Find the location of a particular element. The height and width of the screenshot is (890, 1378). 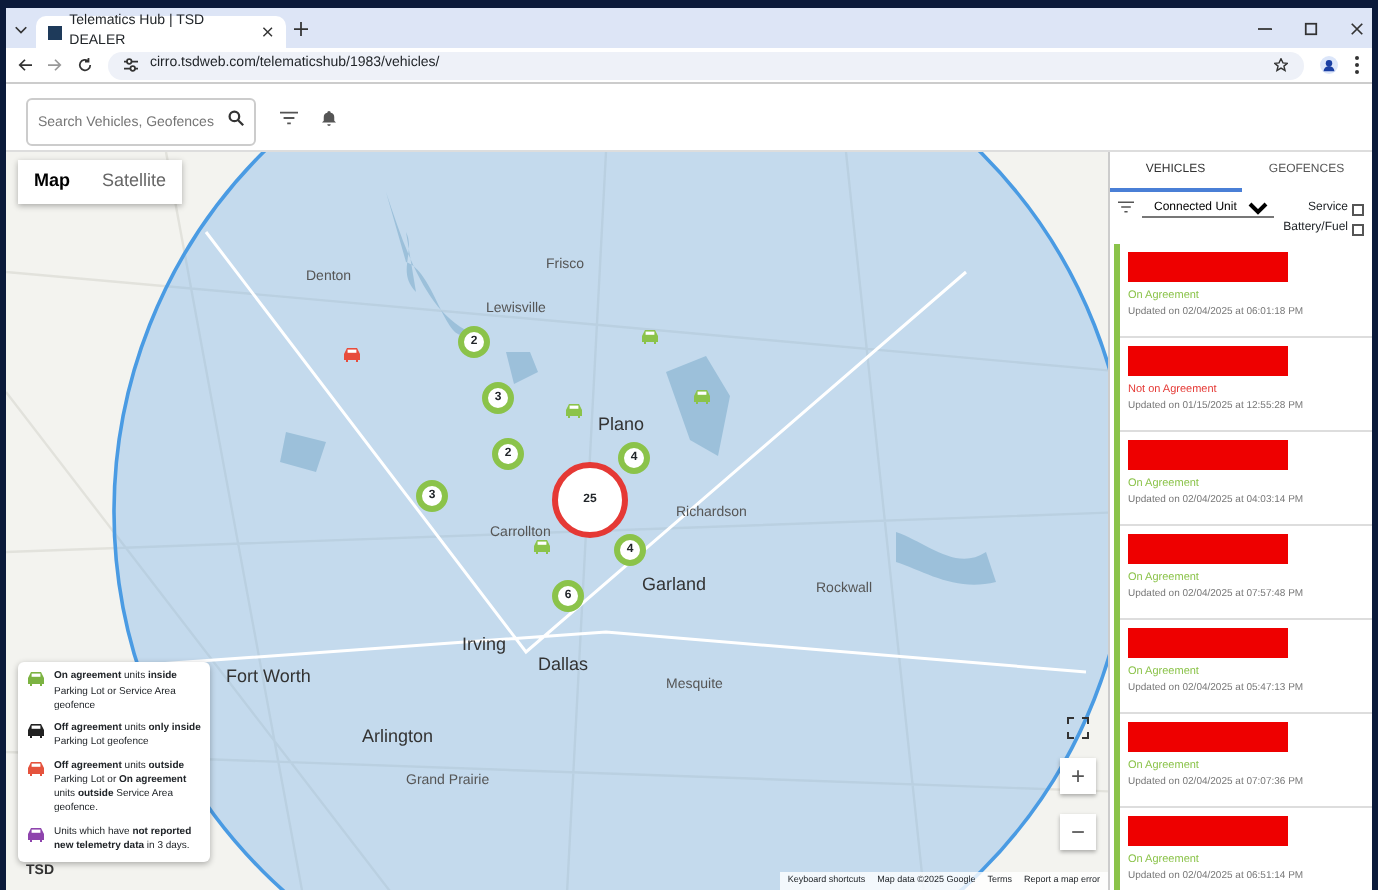

place-label: Garland is located at coordinates (674, 585).